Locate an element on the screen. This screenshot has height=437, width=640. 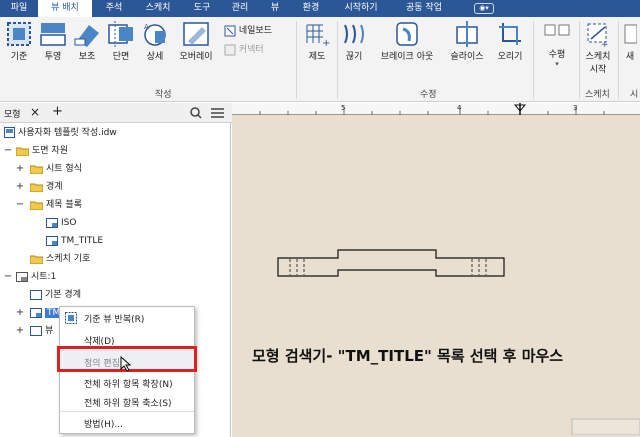
instruction-caption: 모형 검색기- "TM_TITLE" 목록 선택 후 마우스 is located at coordinates (408, 356).